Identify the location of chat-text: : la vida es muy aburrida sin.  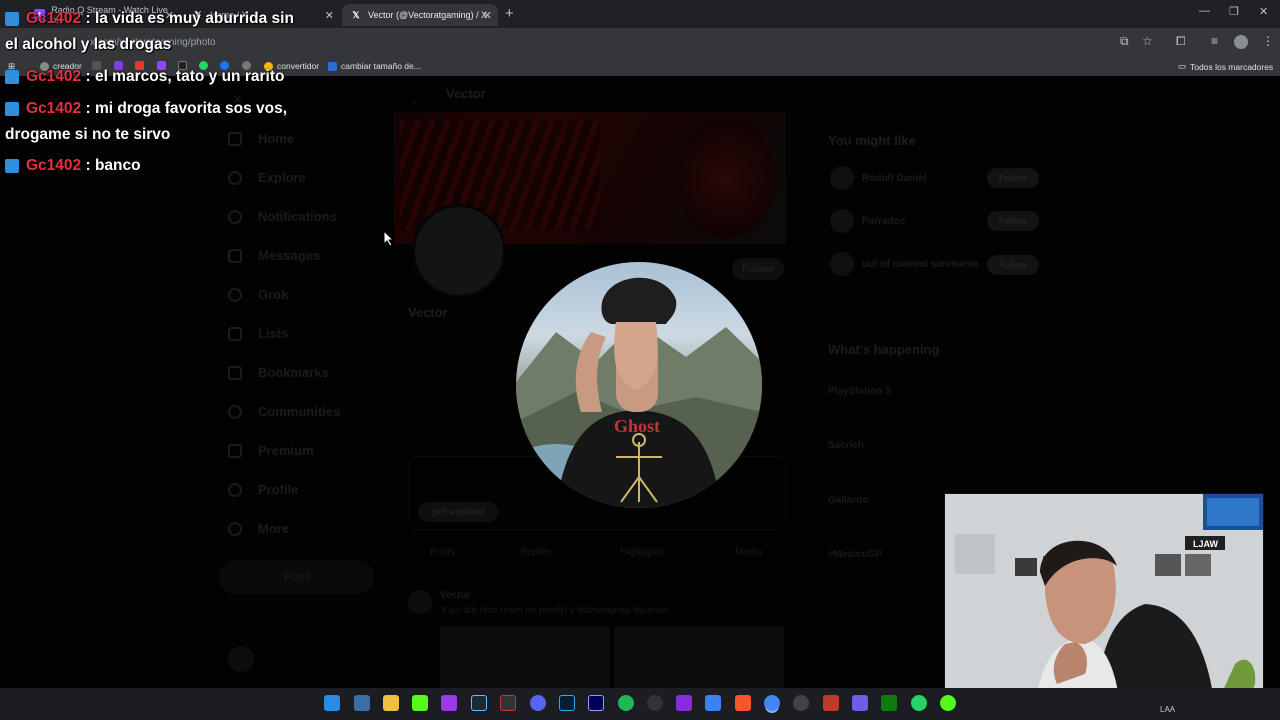
(187, 18).